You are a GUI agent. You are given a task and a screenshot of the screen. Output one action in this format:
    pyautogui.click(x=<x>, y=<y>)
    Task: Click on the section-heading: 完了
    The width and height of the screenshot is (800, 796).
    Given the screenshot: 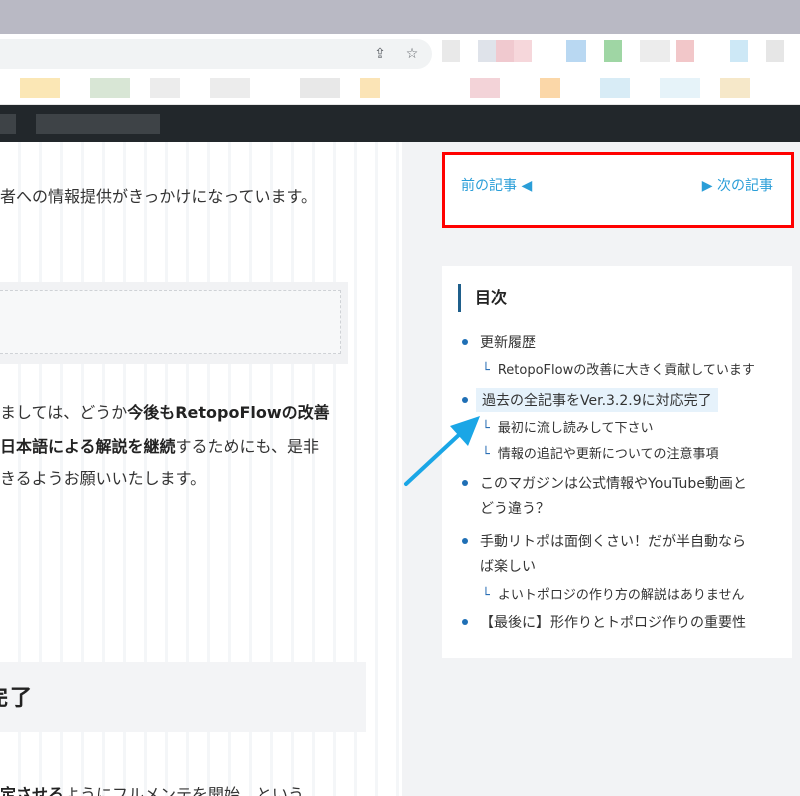 What is the action you would take?
    pyautogui.click(x=17, y=698)
    